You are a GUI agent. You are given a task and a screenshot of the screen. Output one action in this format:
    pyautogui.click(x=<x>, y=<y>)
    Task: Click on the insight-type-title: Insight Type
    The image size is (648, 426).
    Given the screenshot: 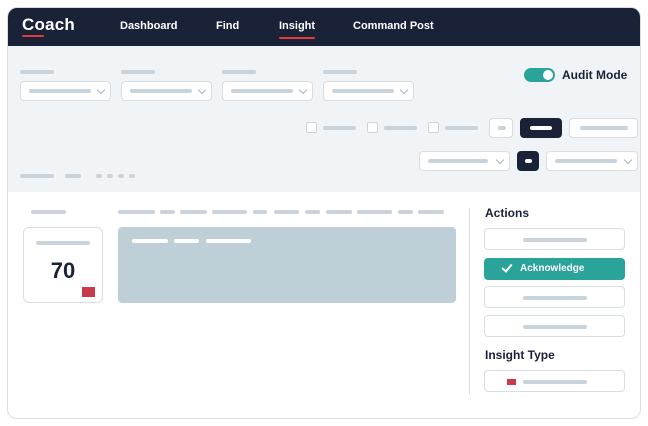 What is the action you would take?
    pyautogui.click(x=520, y=355)
    